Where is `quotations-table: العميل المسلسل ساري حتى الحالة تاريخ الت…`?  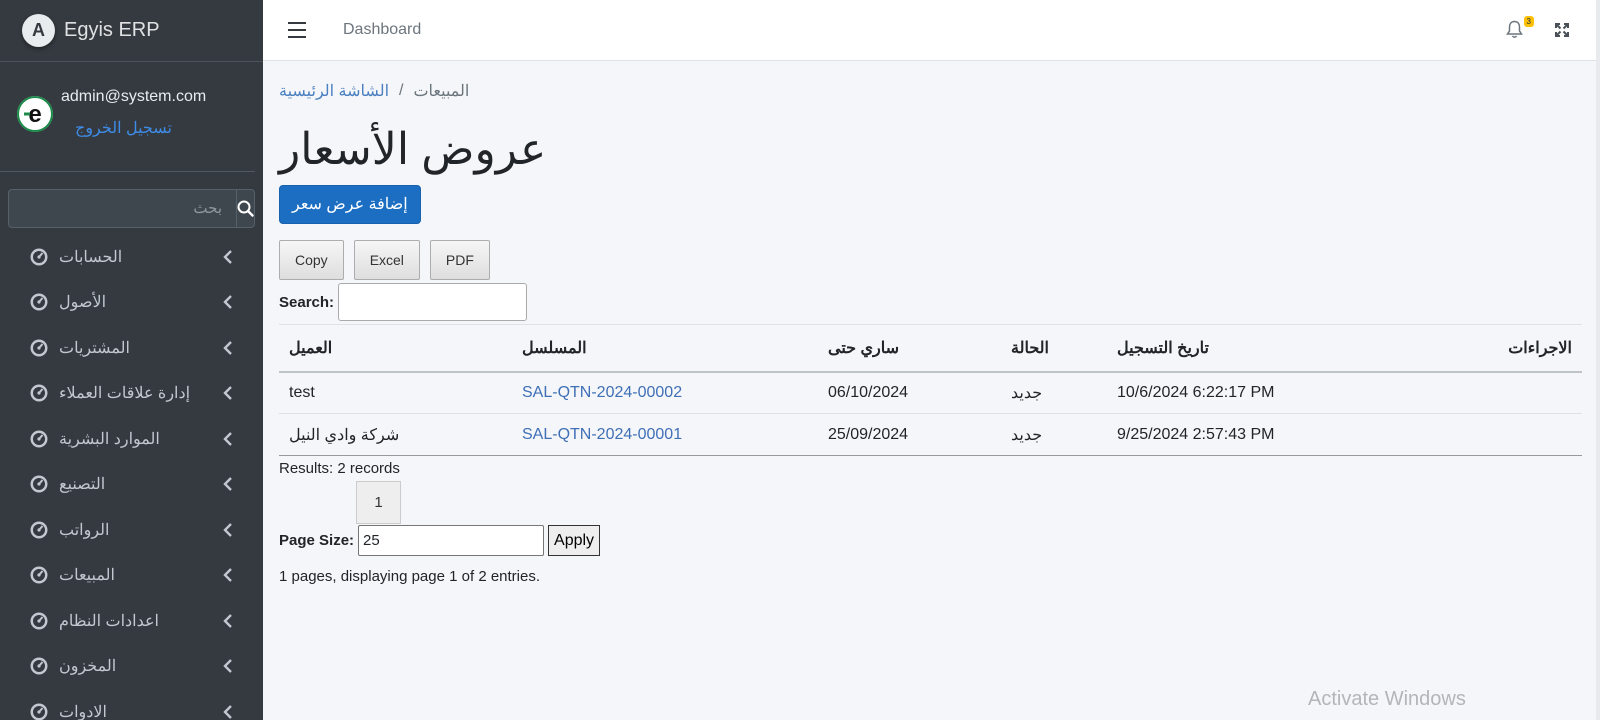
quotations-table: العميل المسلسل ساري حتى الحالة تاريخ الت… is located at coordinates (930, 390).